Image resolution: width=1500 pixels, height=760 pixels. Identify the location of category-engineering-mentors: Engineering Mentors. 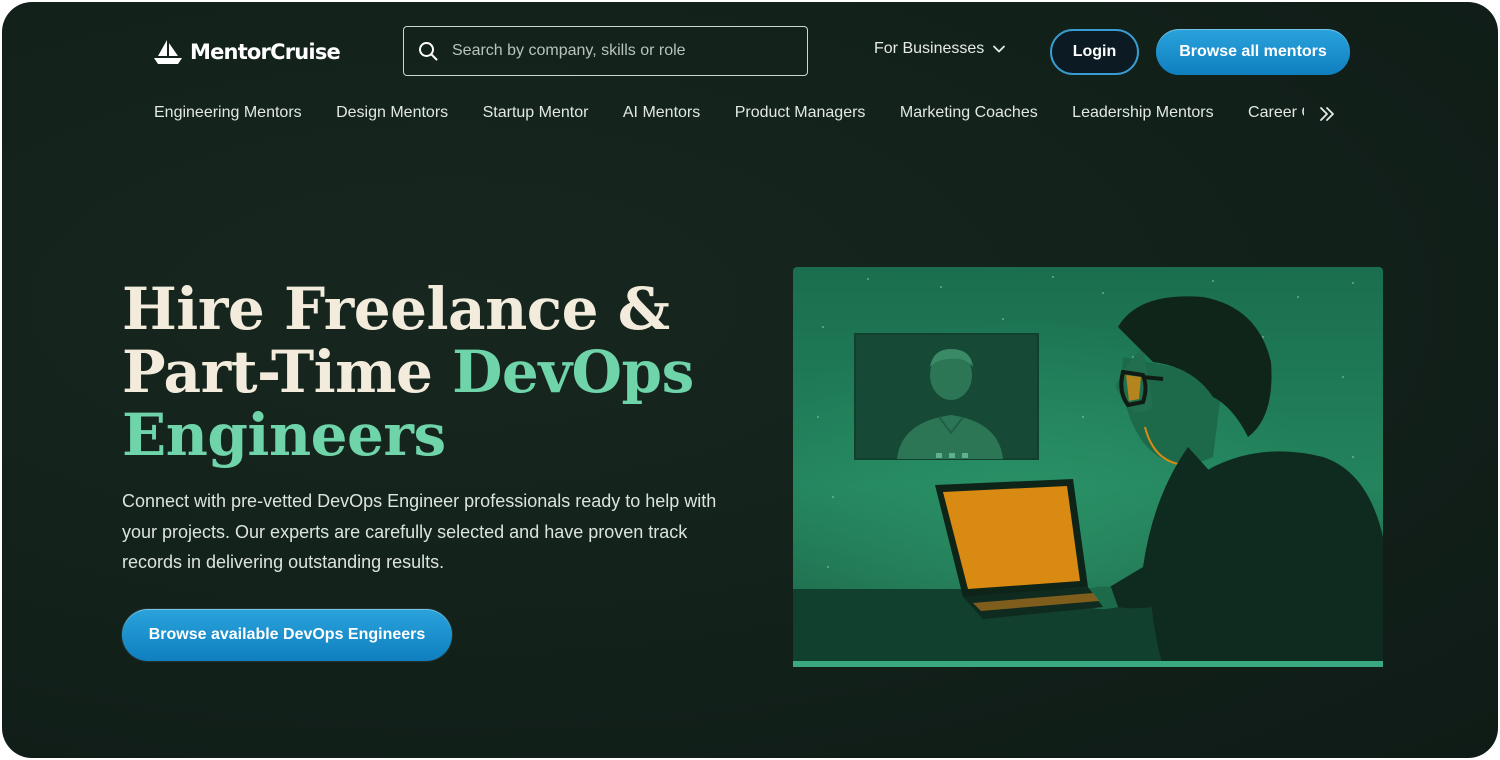
(228, 113).